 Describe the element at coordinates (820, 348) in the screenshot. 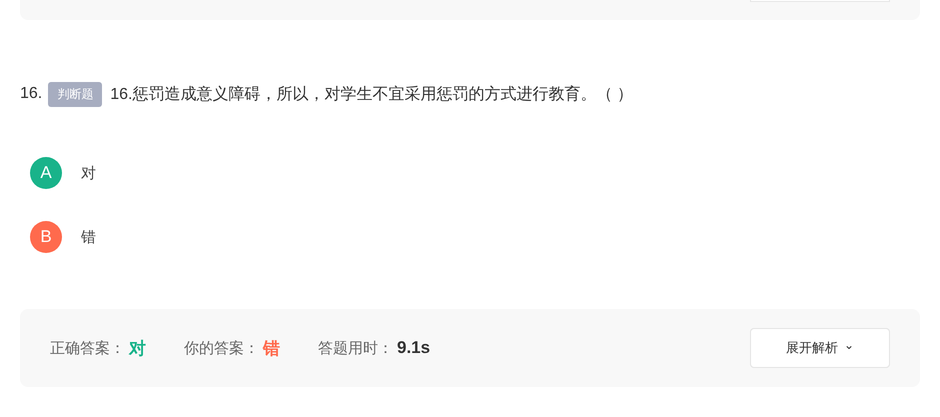

I see `expand-analysis-button: 展开解析 ⌄` at that location.